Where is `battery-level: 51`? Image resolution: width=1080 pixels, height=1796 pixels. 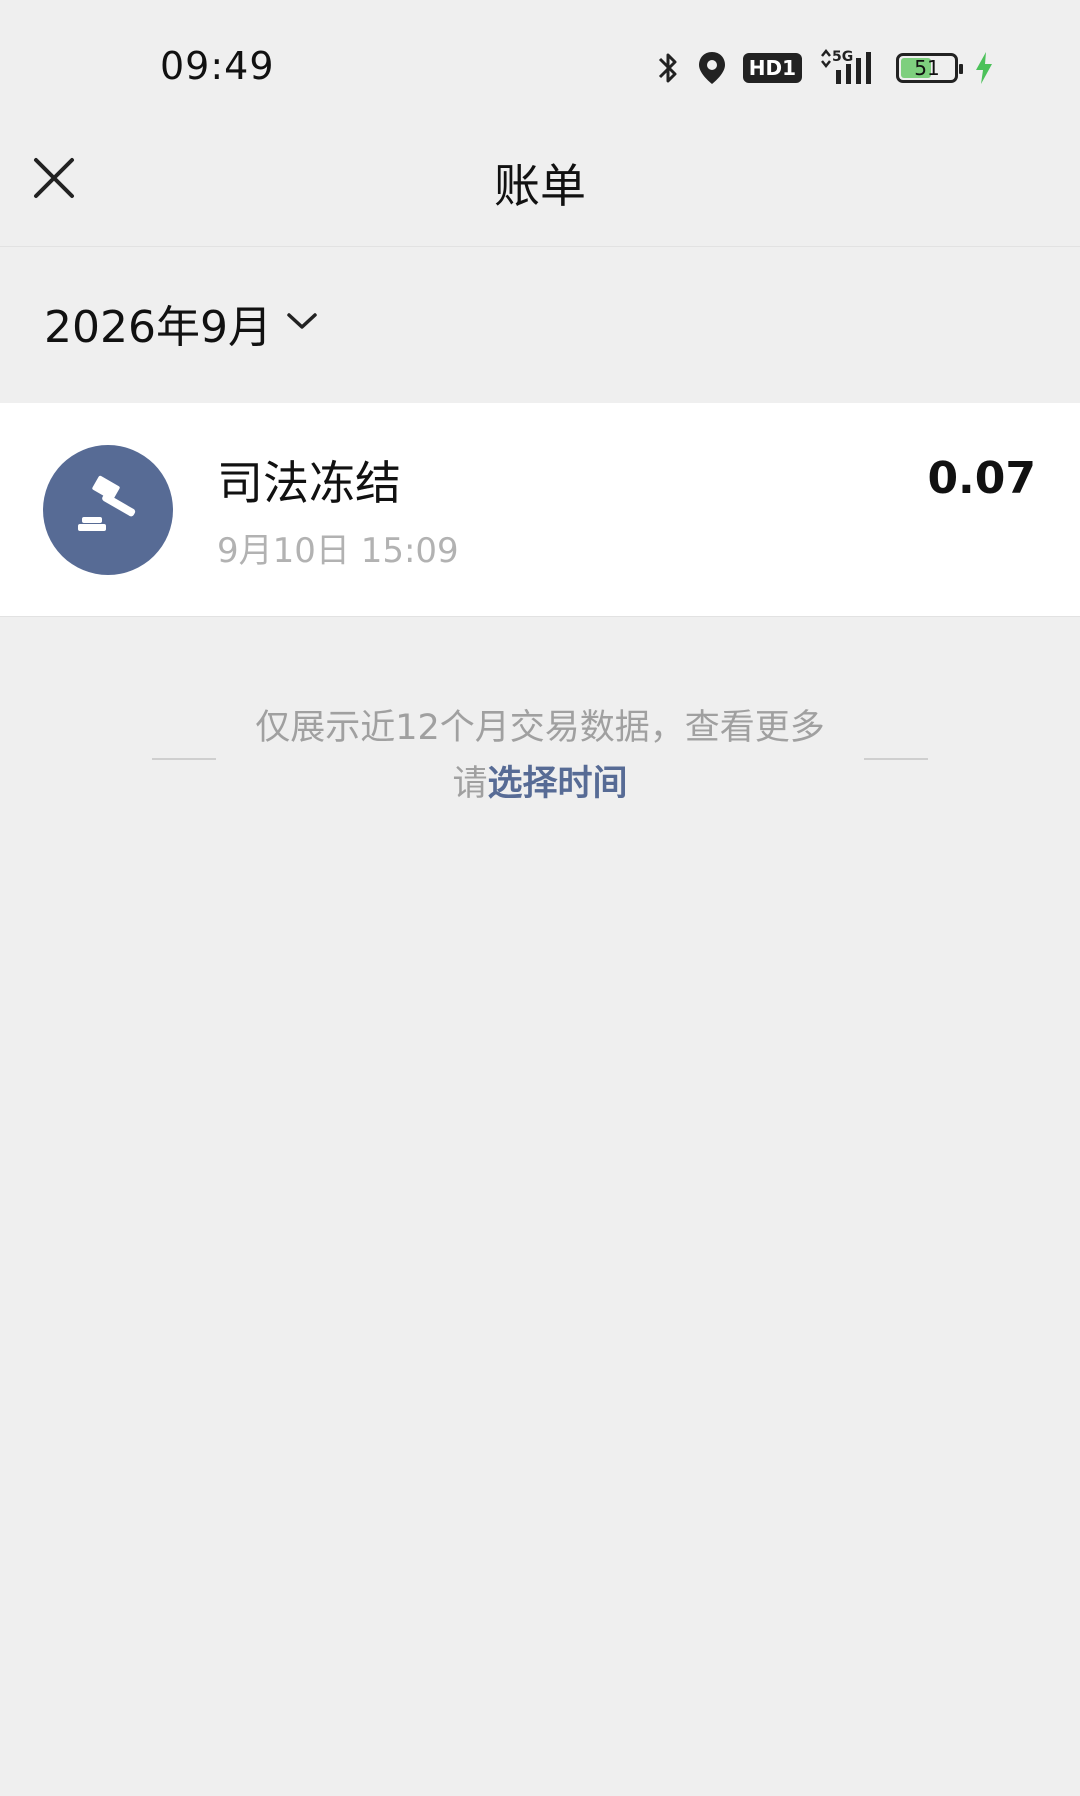 battery-level: 51 is located at coordinates (927, 68).